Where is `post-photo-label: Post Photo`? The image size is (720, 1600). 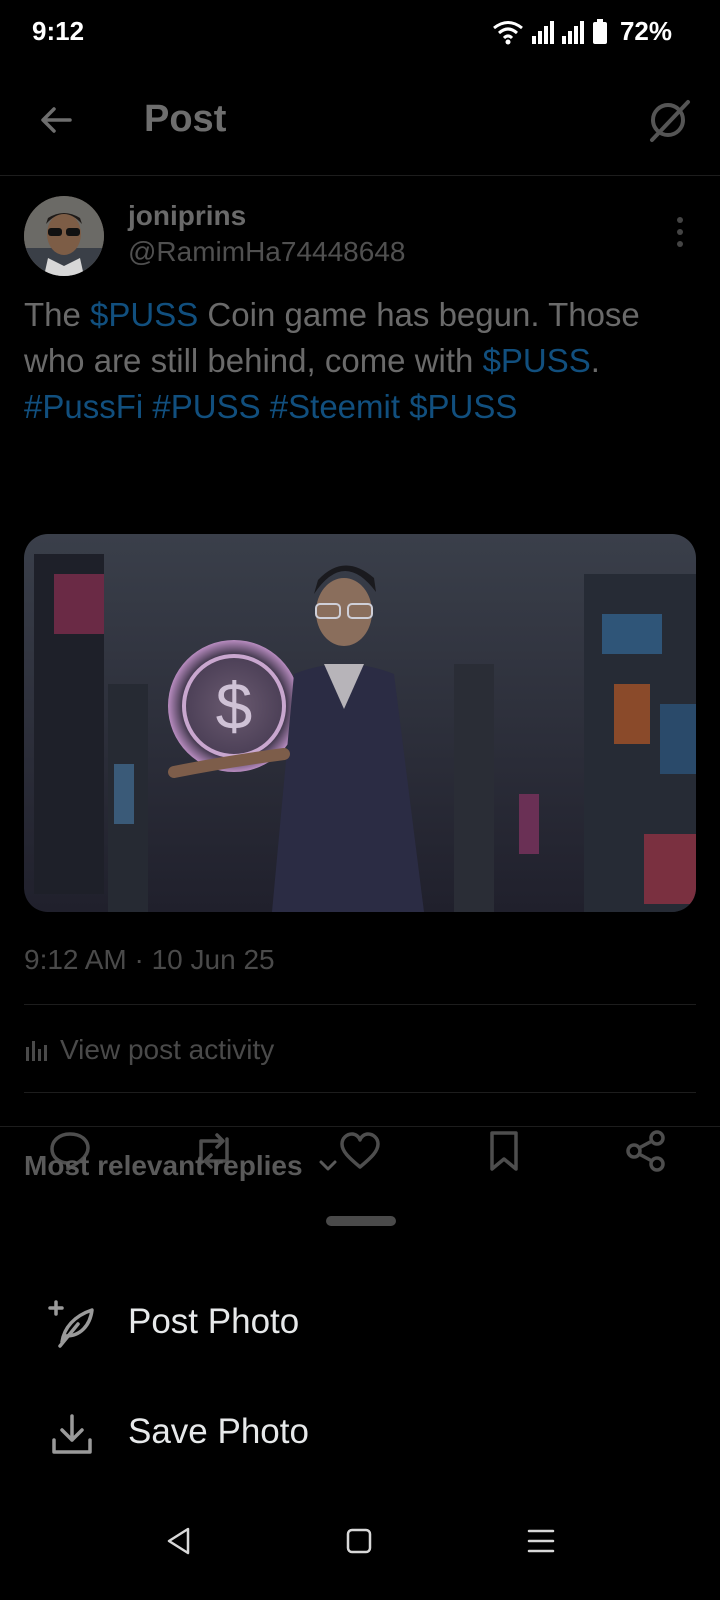
post-photo-label: Post Photo is located at coordinates (214, 1321).